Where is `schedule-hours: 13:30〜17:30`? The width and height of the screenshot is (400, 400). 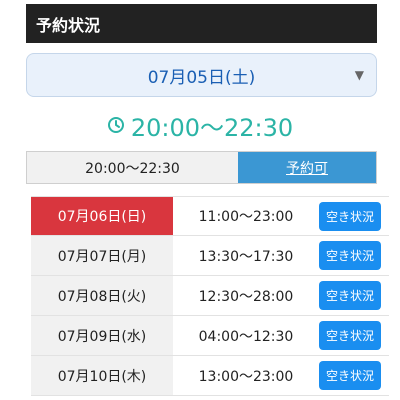 schedule-hours: 13:30〜17:30 is located at coordinates (246, 256).